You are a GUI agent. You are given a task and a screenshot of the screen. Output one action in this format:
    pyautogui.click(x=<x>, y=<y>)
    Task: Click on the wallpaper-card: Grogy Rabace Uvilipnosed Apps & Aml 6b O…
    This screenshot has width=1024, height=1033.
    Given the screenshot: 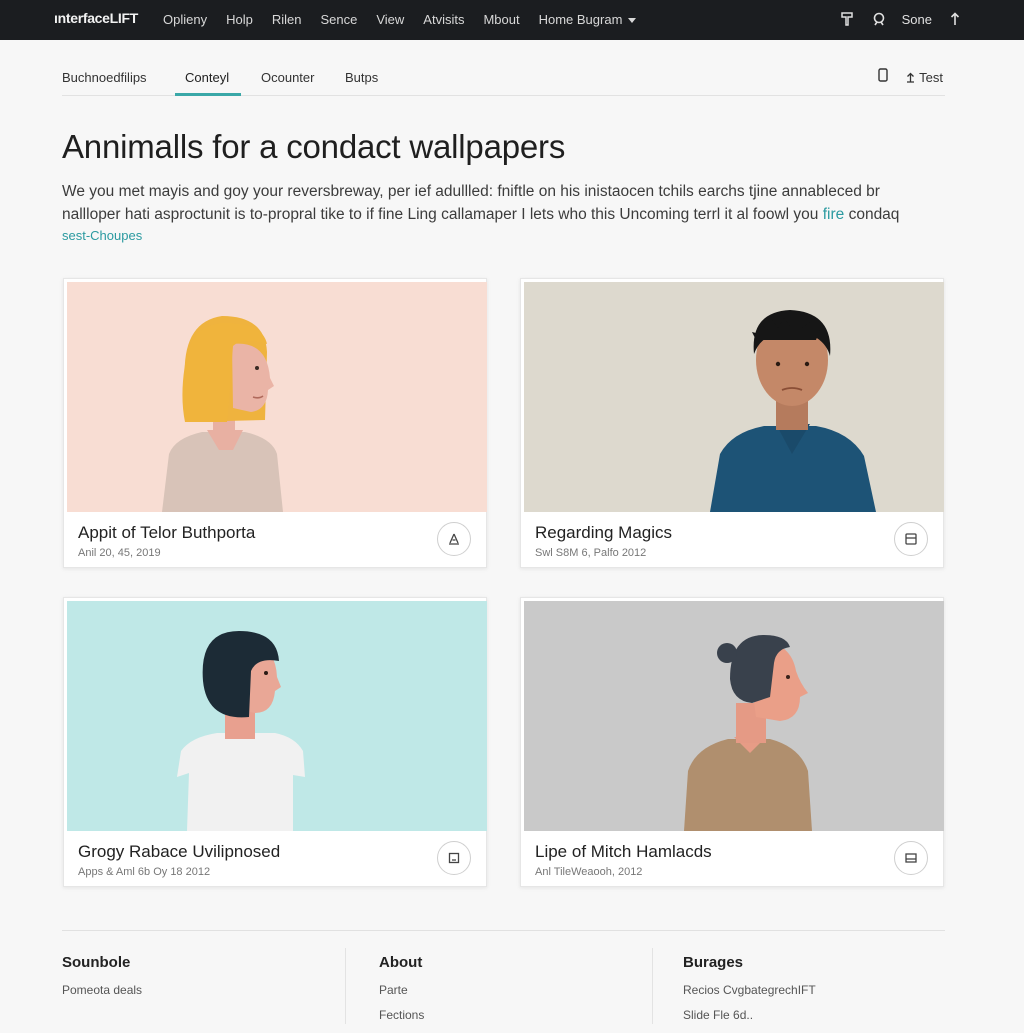 What is the action you would take?
    pyautogui.click(x=275, y=742)
    